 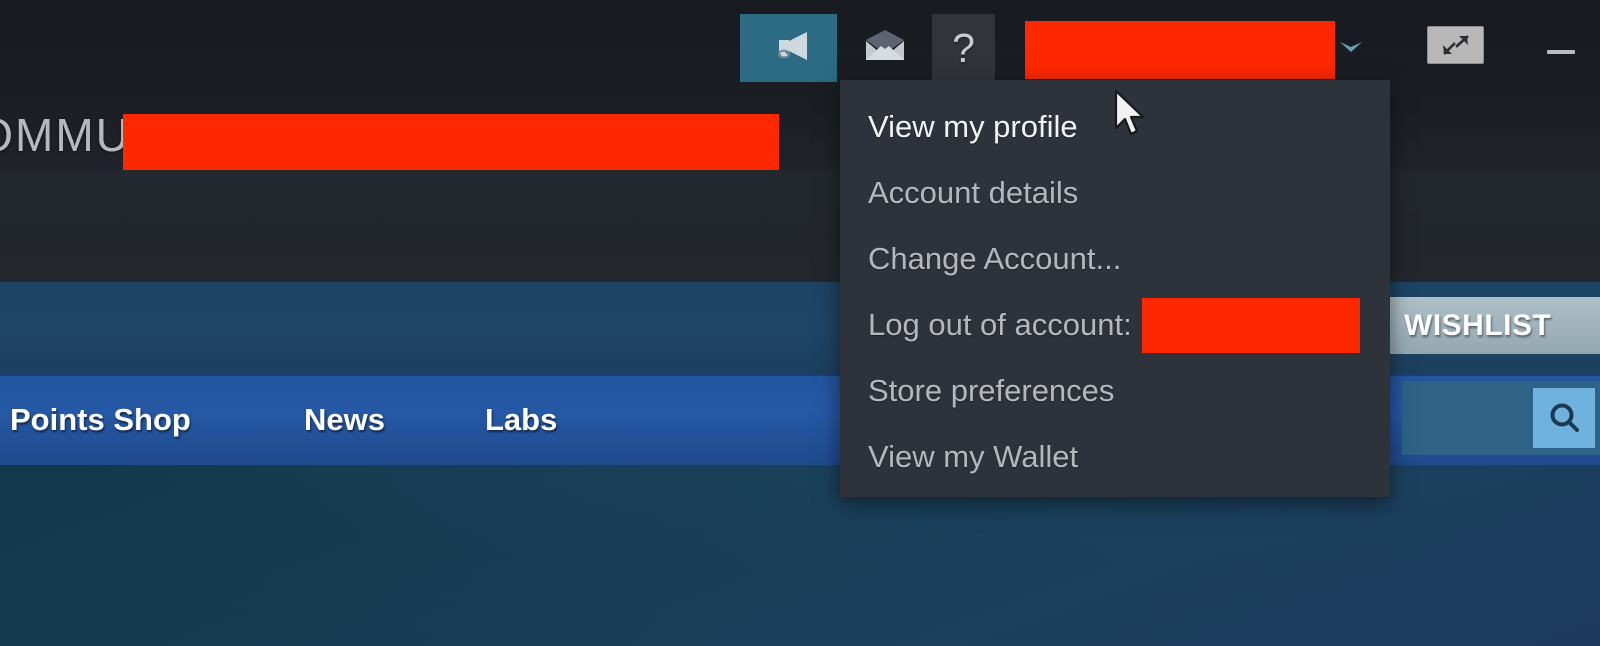 I want to click on restore-down-icon, so click(x=1455, y=45).